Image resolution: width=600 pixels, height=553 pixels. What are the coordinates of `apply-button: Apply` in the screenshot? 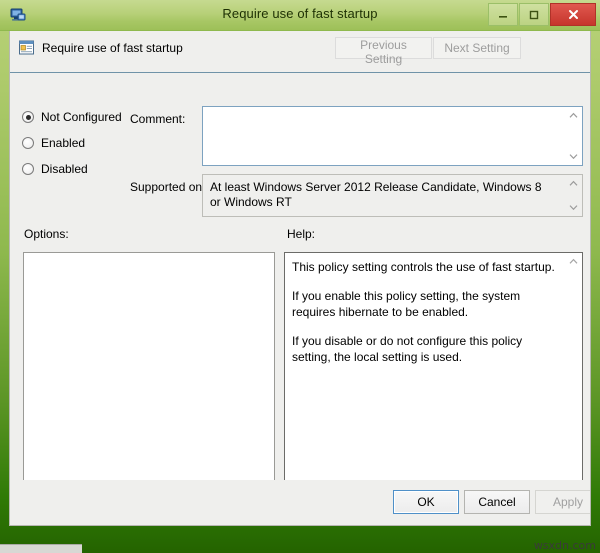 It's located at (562, 502).